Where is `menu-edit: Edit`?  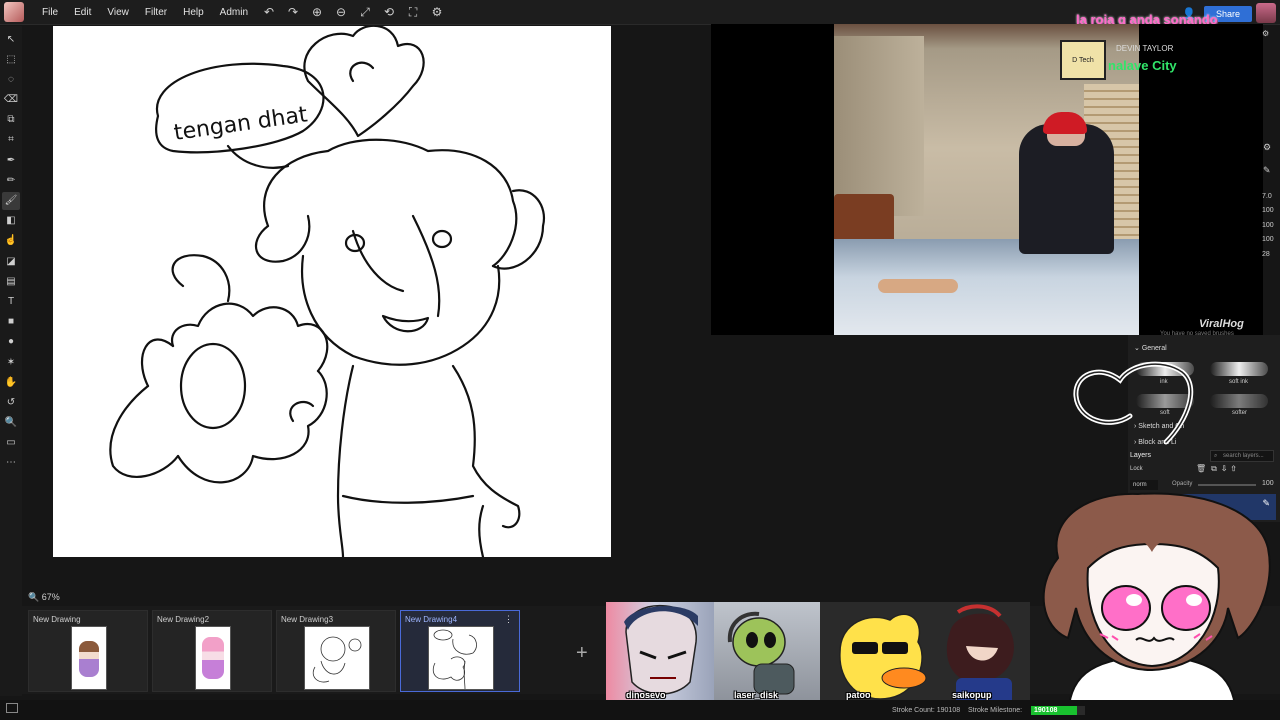 menu-edit: Edit is located at coordinates (82, 12).